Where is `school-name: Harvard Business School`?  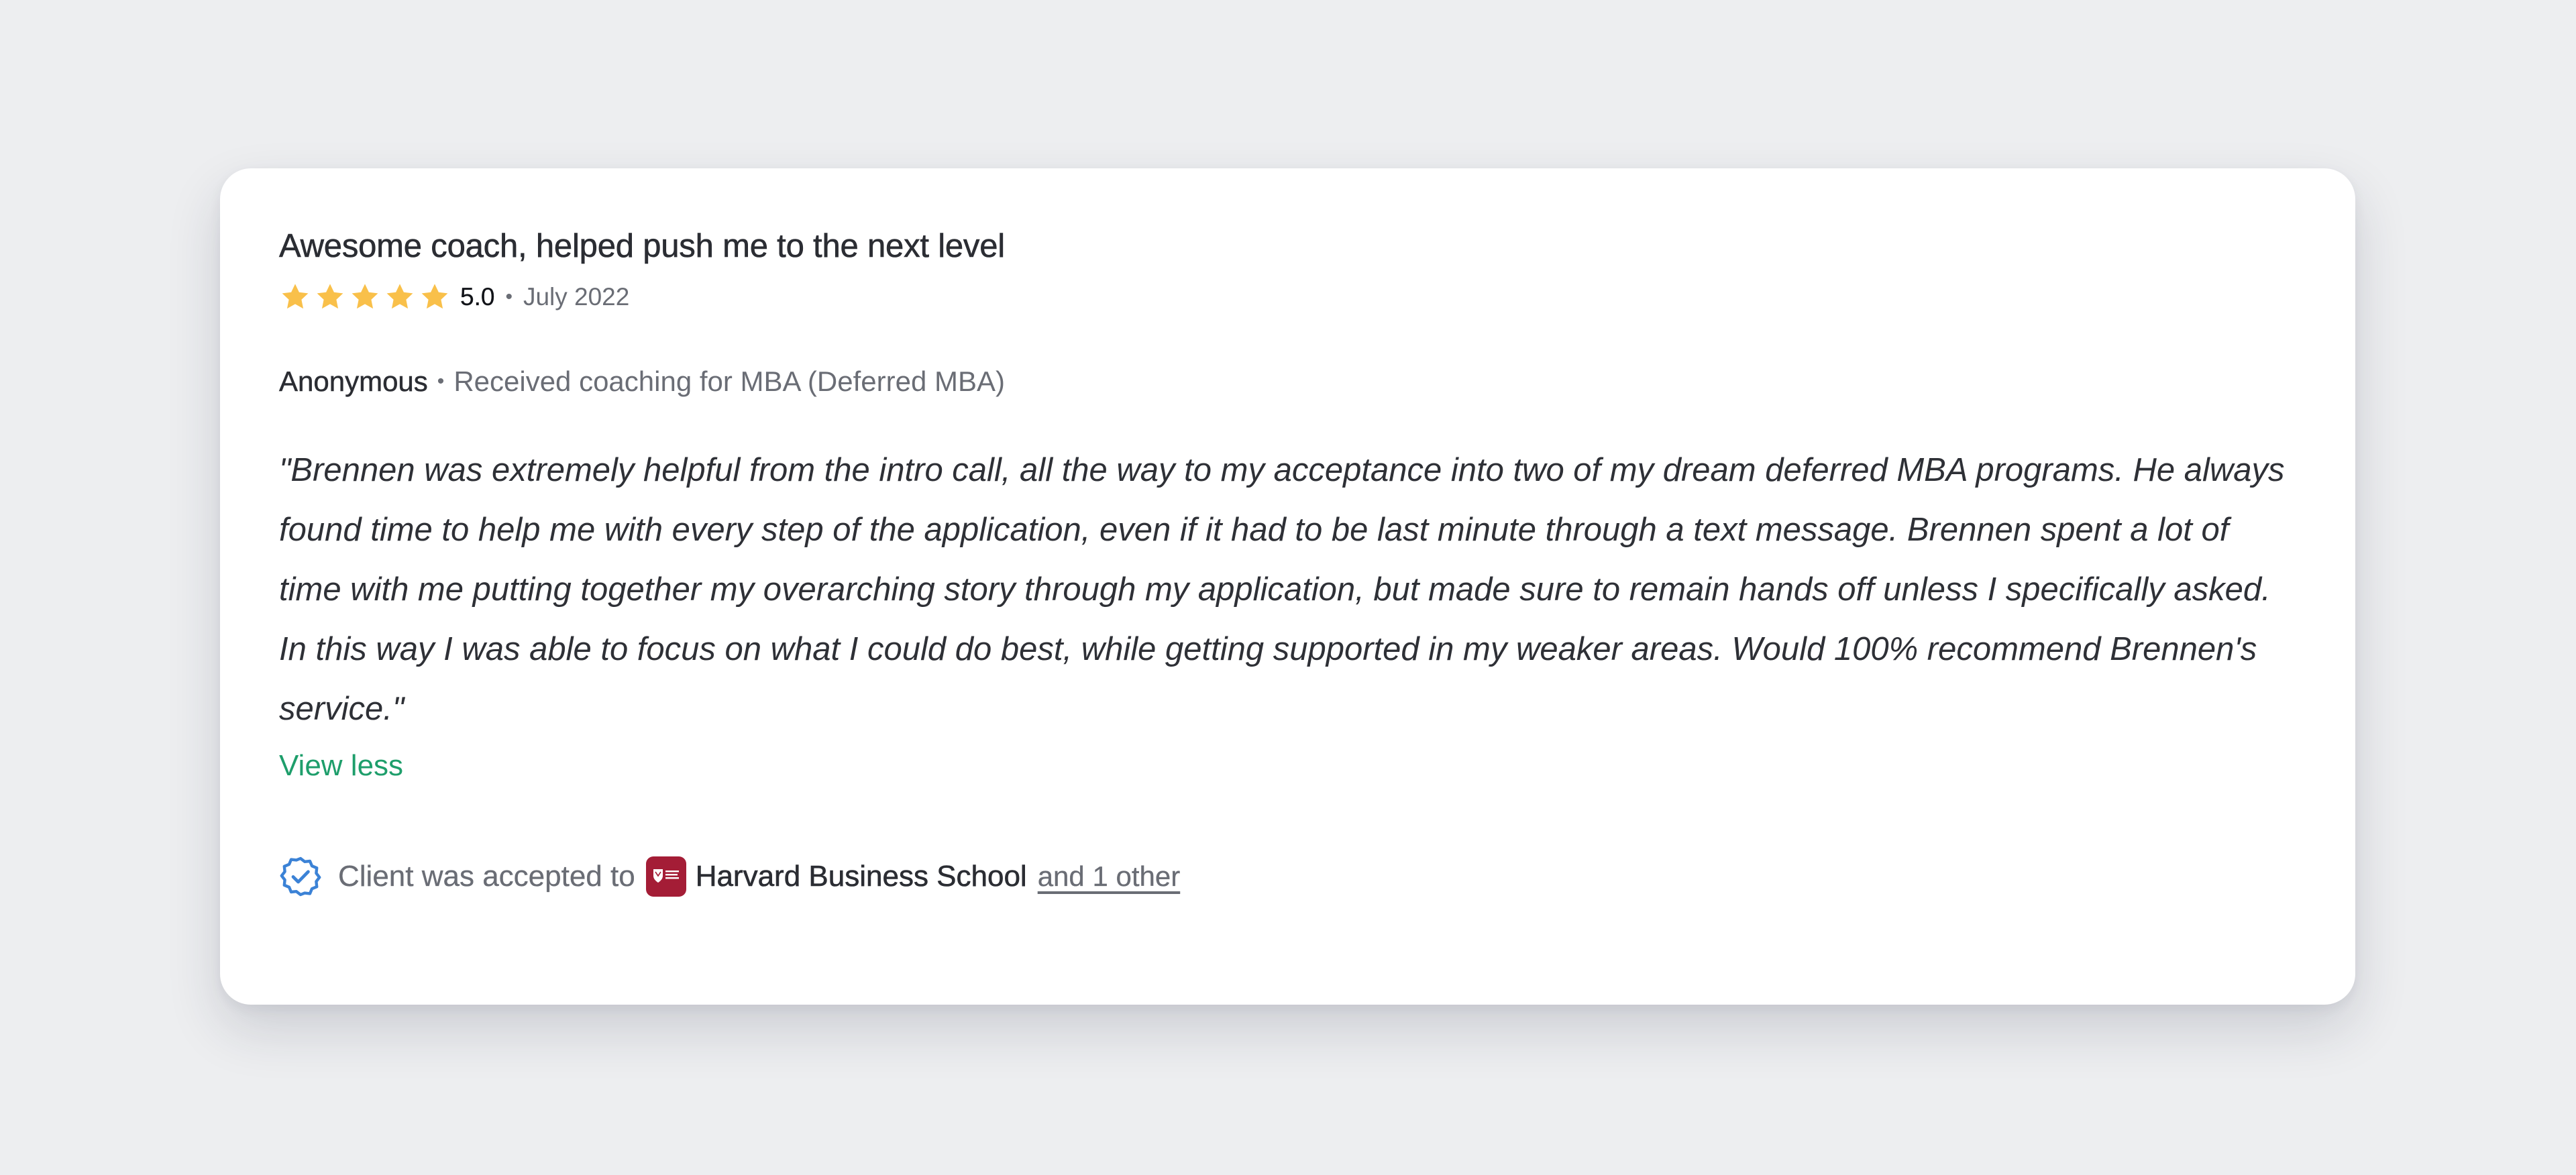
school-name: Harvard Business School is located at coordinates (861, 876).